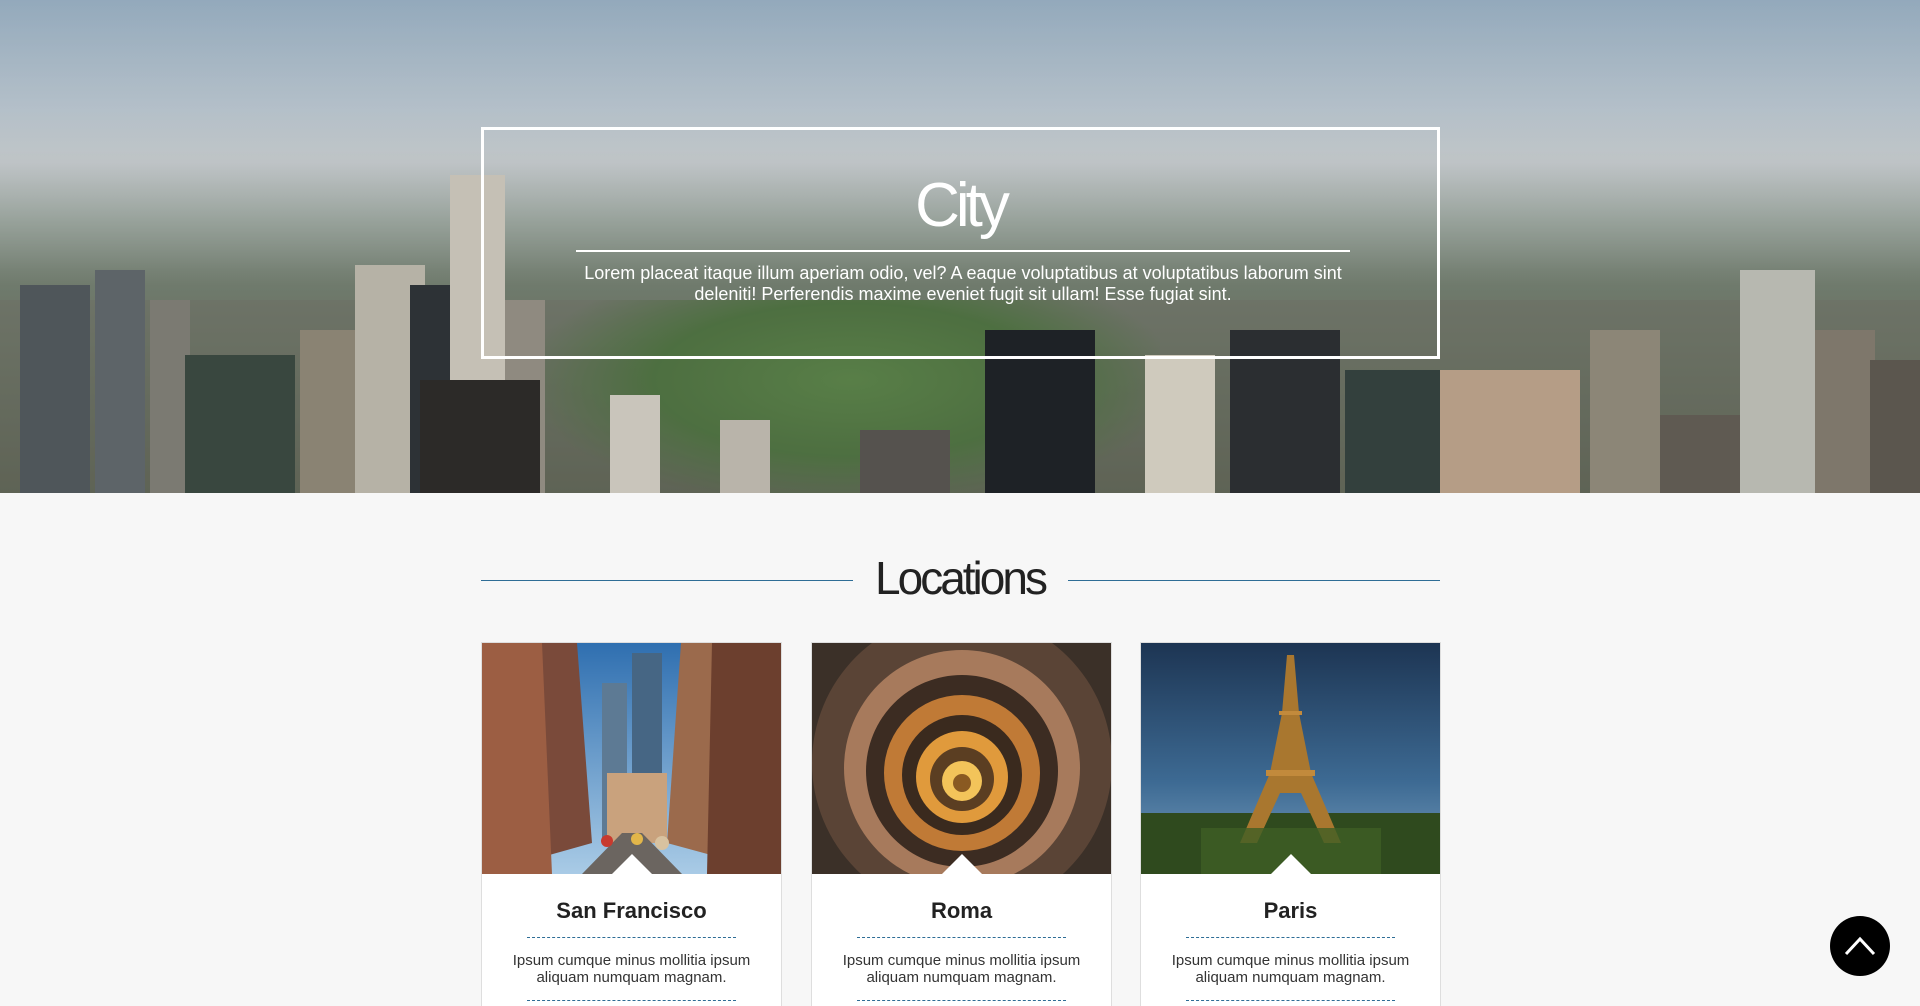 The width and height of the screenshot is (1920, 1006). Describe the element at coordinates (631, 910) in the screenshot. I see `card-title: San Francisco` at that location.